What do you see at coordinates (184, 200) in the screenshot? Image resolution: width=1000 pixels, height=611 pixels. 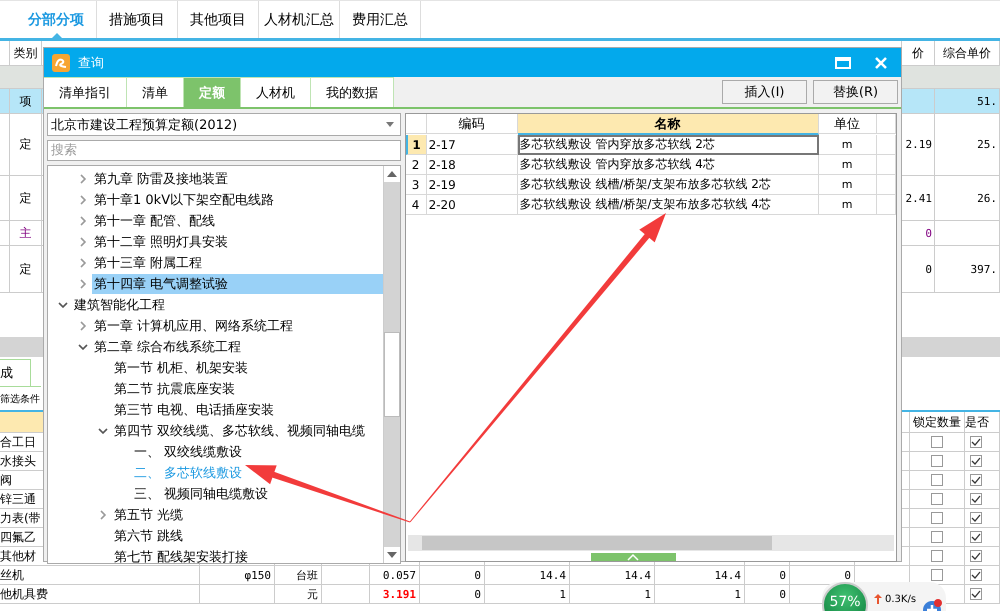 I see `tree-item: 第十章1 0kV以下架空配电线路` at bounding box center [184, 200].